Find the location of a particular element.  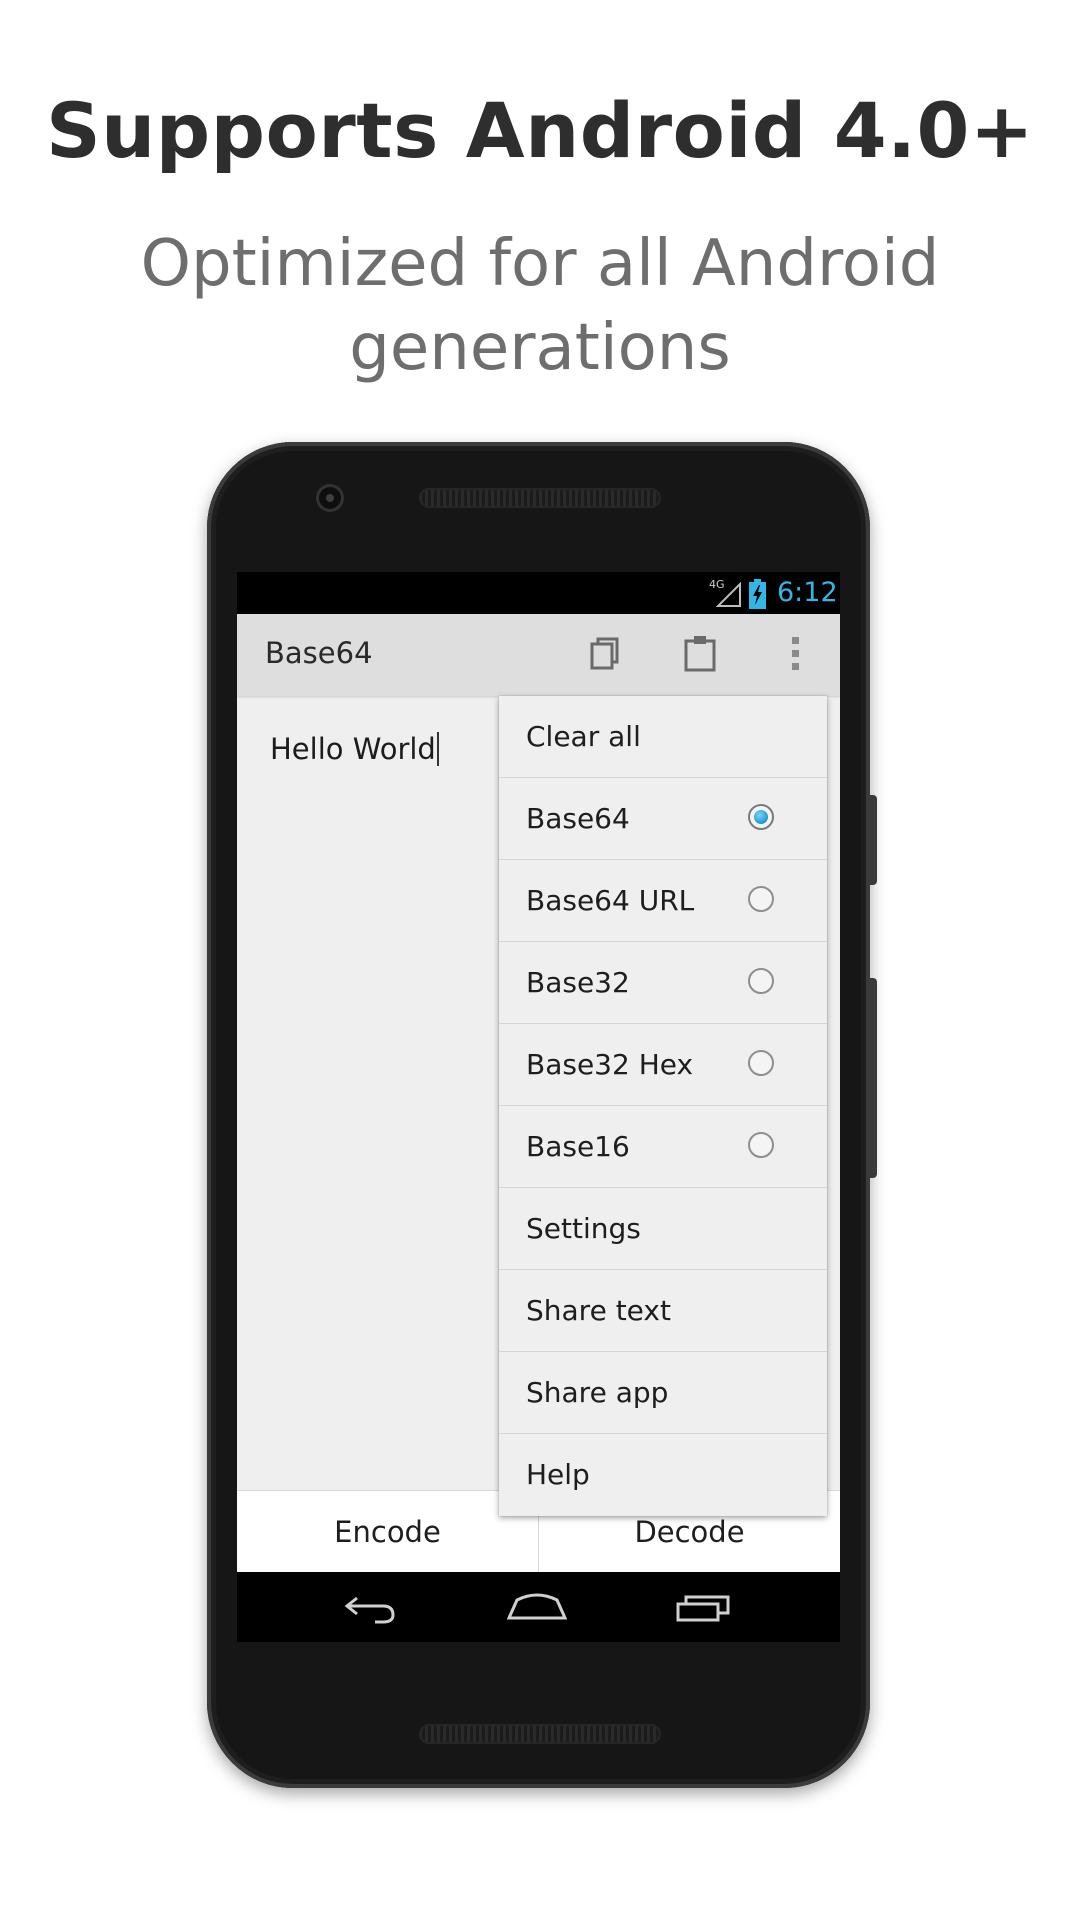

menu-item-share-app: Share app is located at coordinates (663, 1393).